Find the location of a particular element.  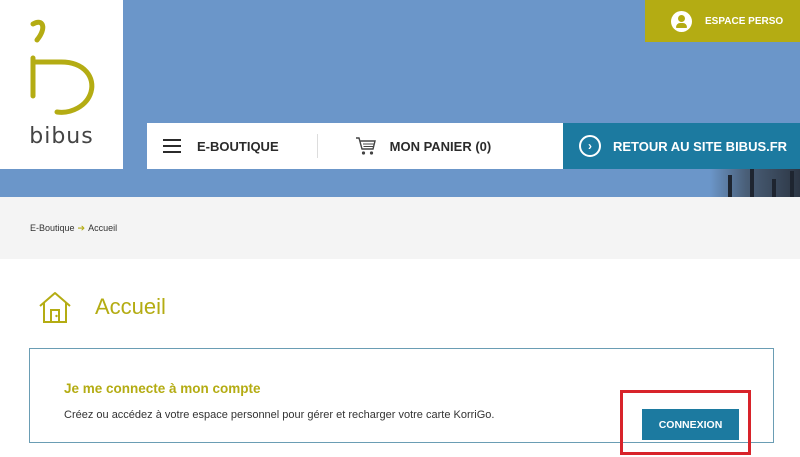

retour-label: RETOUR AU SITE BIBUS.FR is located at coordinates (700, 146).